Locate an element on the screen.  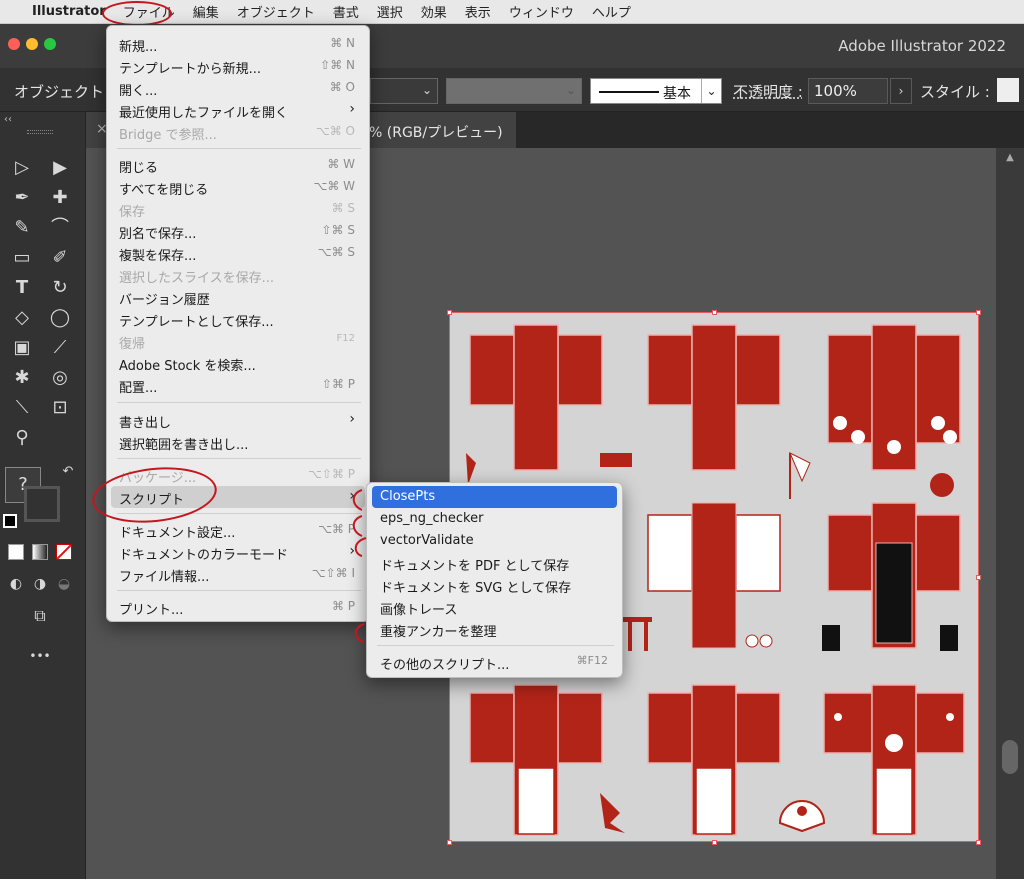
add-anchor-tool-icon: ✚ is located at coordinates (60, 198).